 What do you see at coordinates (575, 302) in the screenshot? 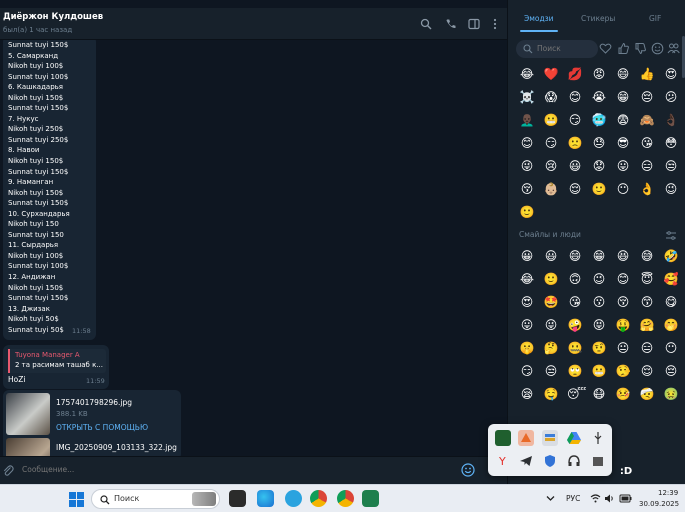
I see `emoji: 😘` at bounding box center [575, 302].